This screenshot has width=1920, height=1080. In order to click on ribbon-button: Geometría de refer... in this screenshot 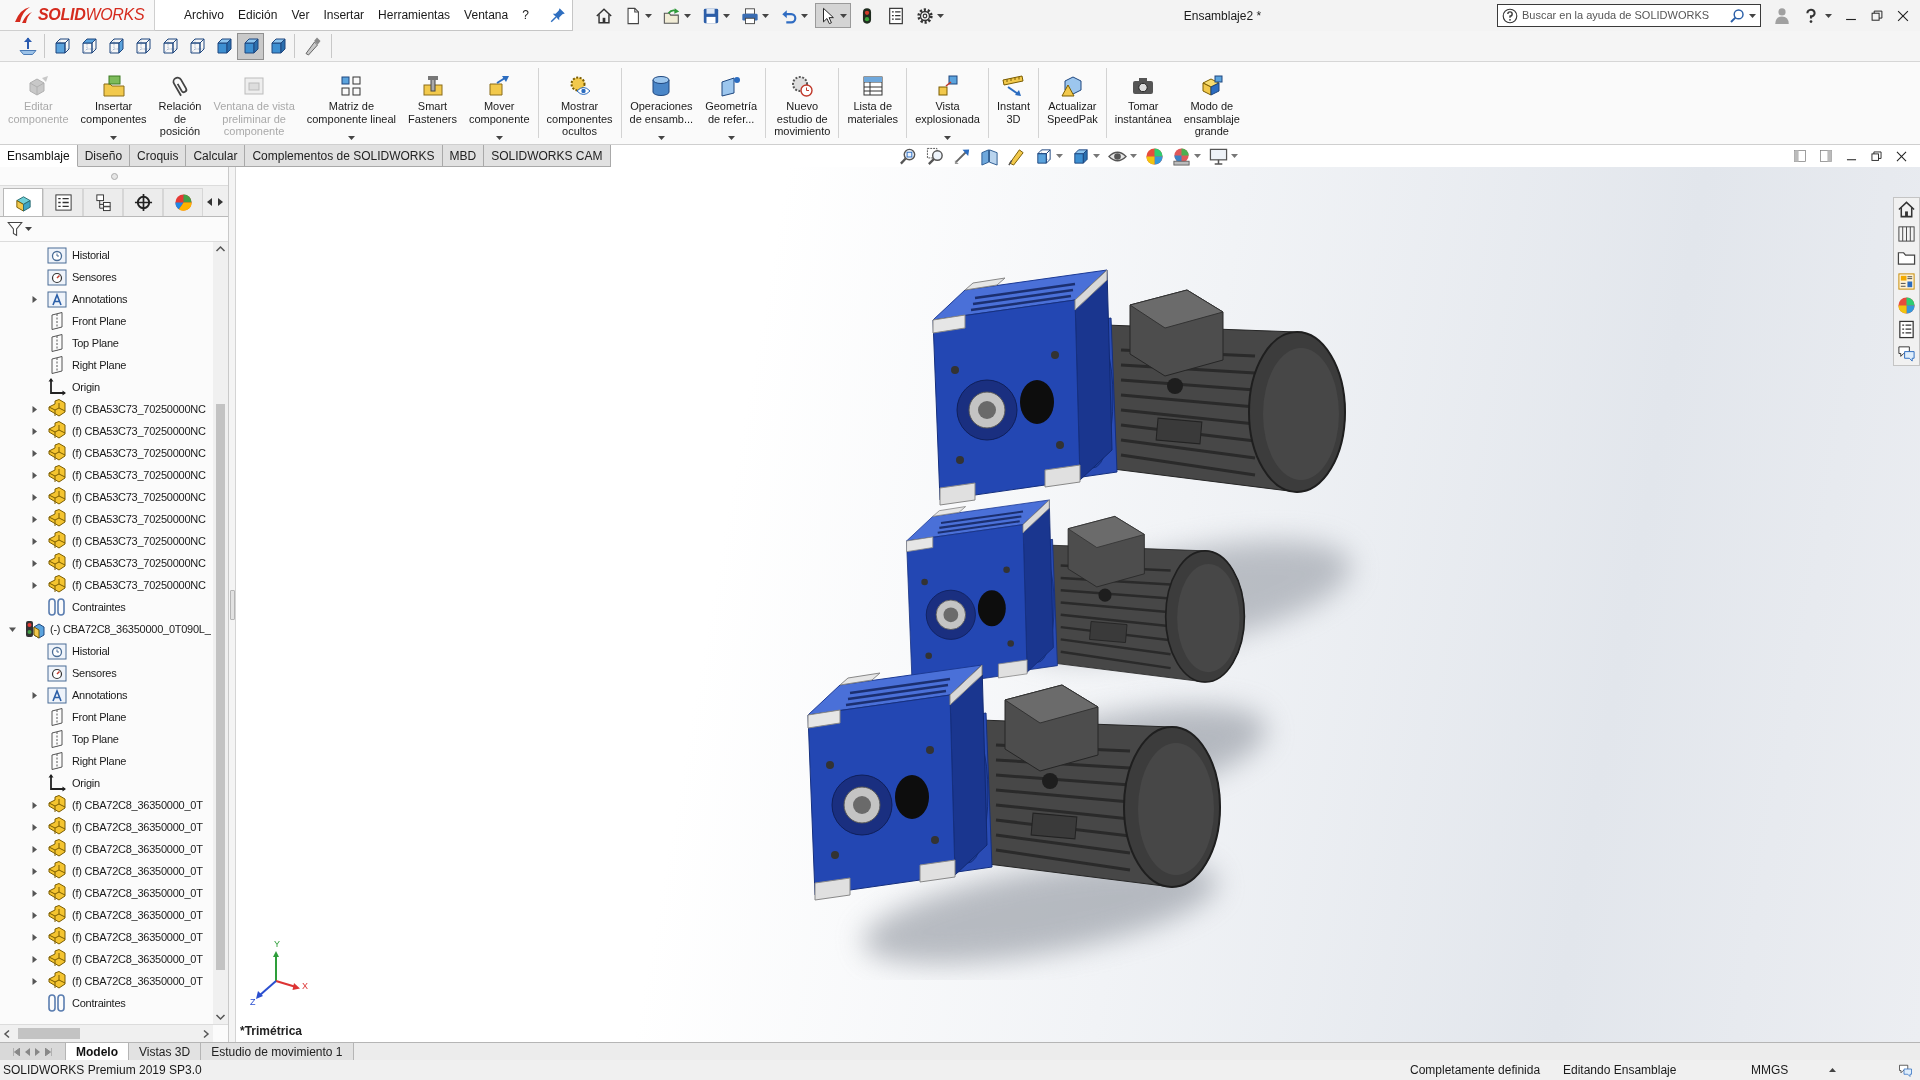, I will do `click(731, 103)`.